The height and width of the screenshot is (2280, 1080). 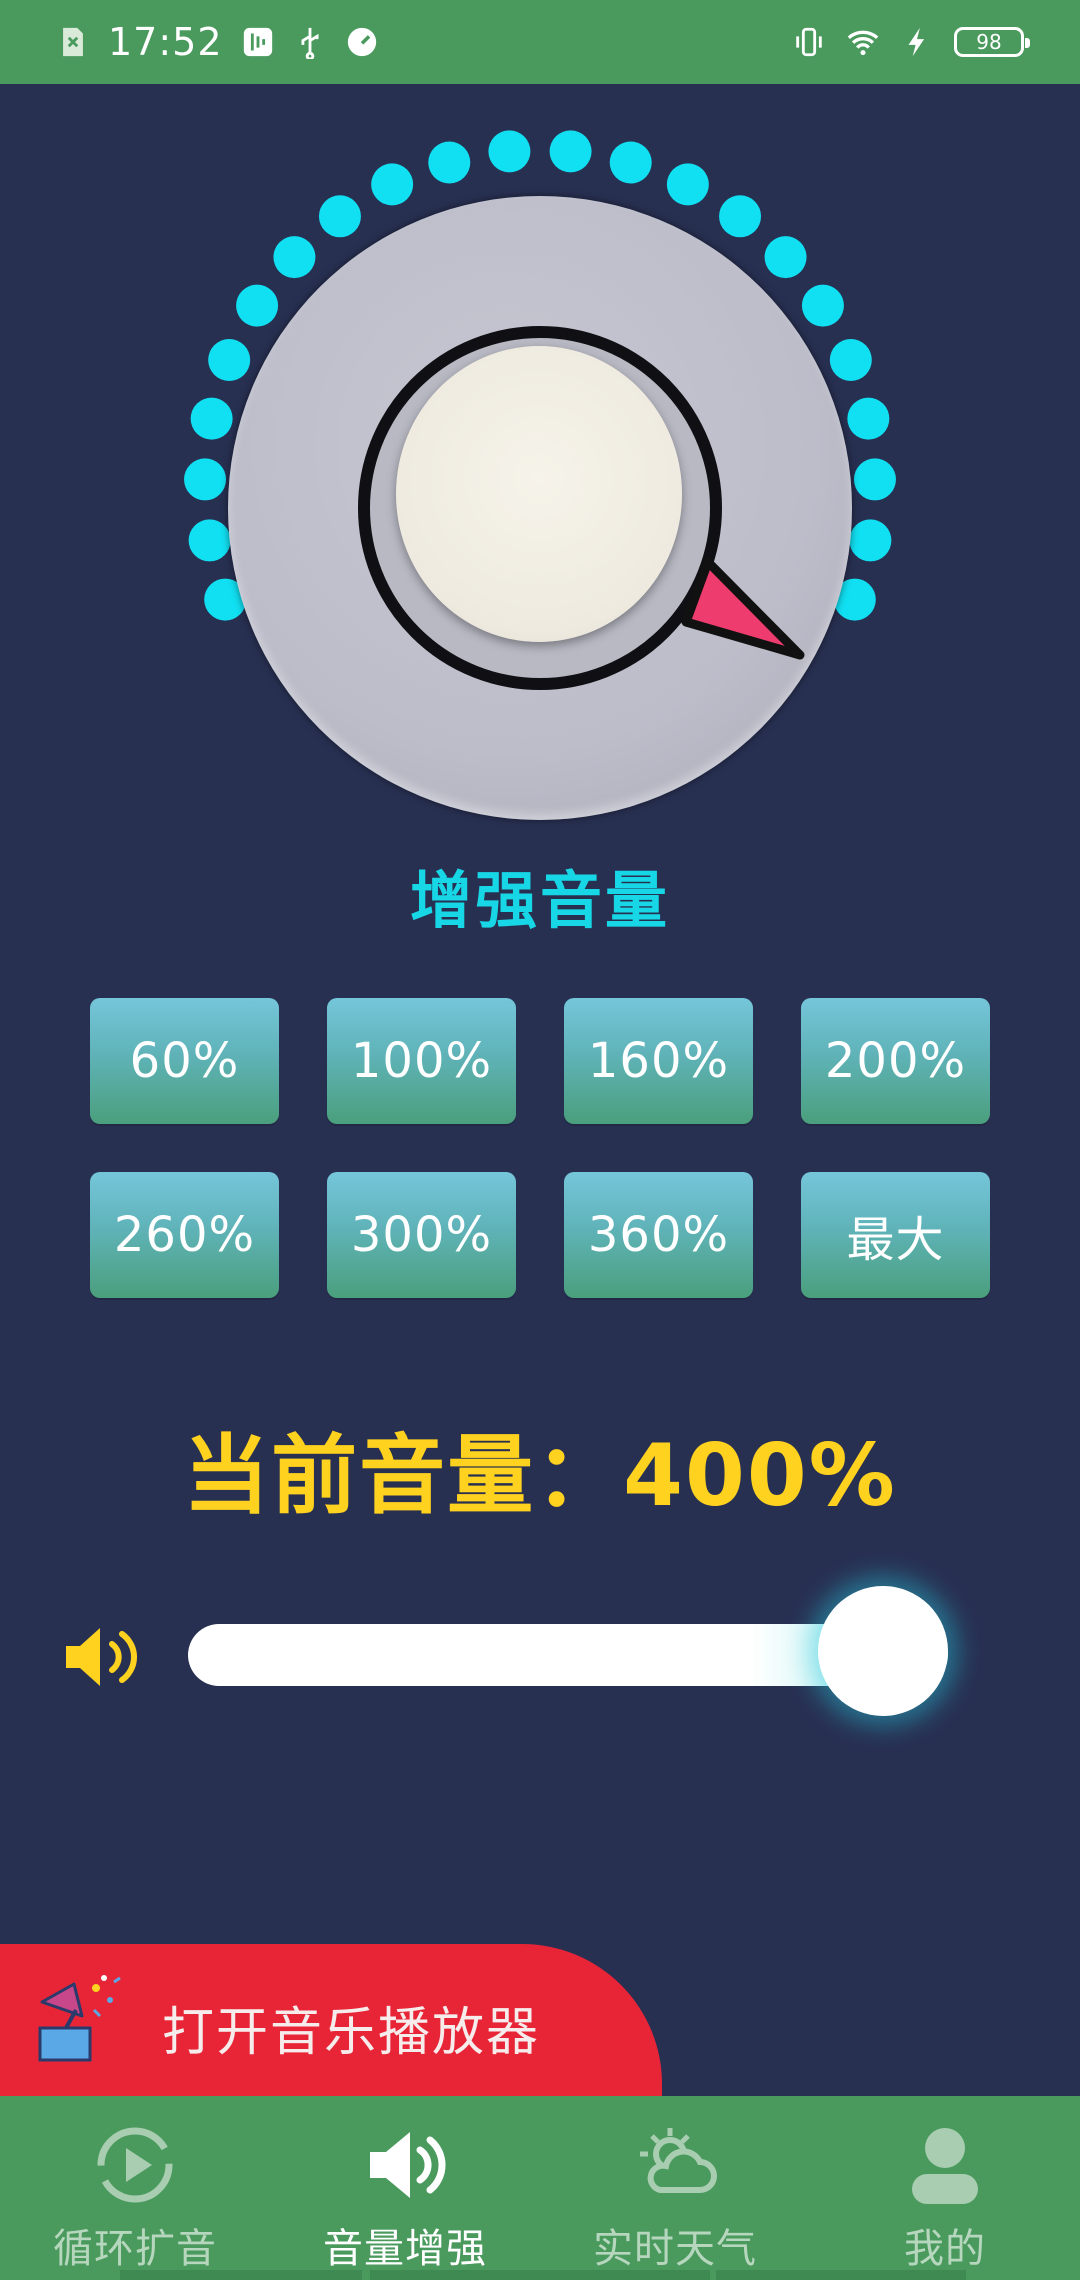 I want to click on knob-center, so click(x=539, y=494).